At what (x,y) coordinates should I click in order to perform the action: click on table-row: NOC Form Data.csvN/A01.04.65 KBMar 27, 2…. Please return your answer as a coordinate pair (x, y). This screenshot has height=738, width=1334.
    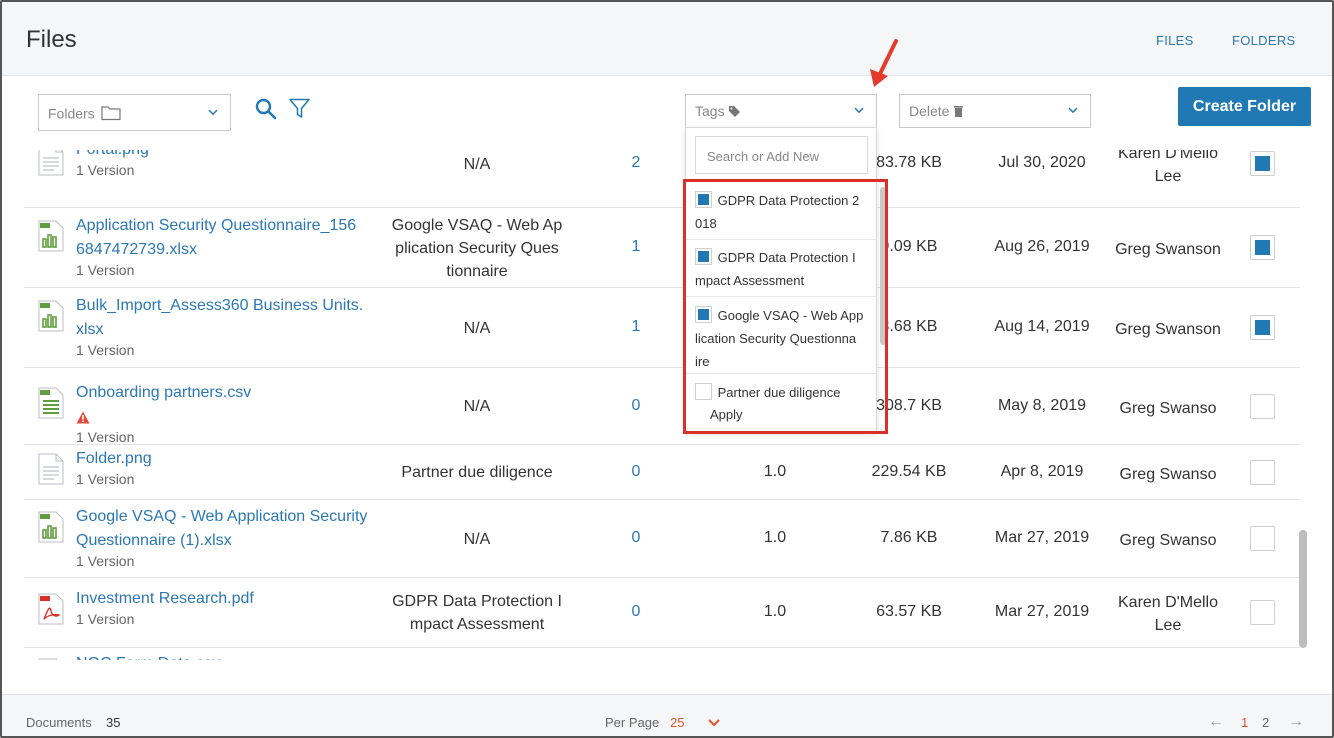
    Looking at the image, I should click on (662, 654).